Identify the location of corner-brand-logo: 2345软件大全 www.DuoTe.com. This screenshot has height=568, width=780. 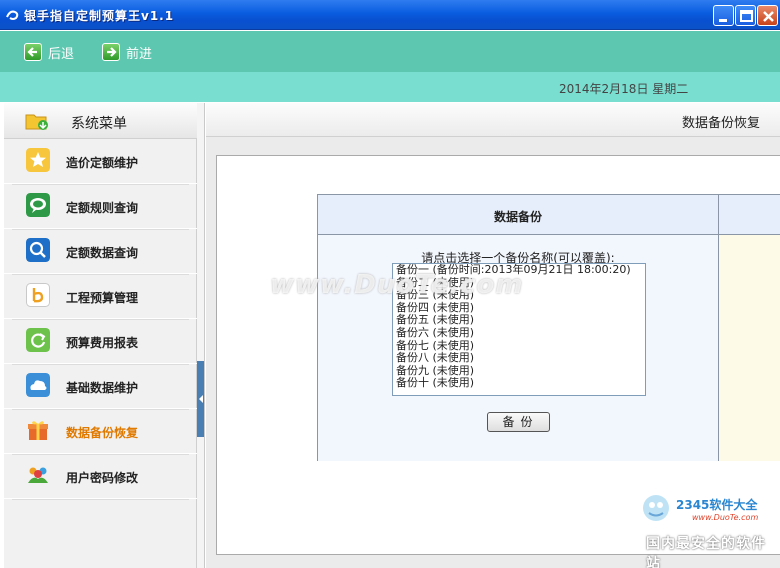
(700, 508).